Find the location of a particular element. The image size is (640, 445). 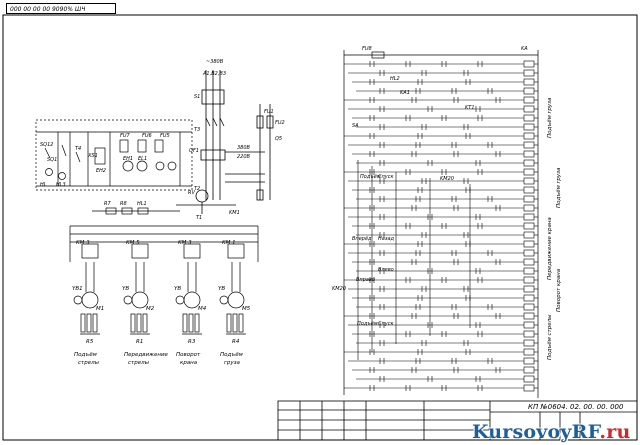

phases-label: A1,B2,B3 is located at coordinates (214, 74).